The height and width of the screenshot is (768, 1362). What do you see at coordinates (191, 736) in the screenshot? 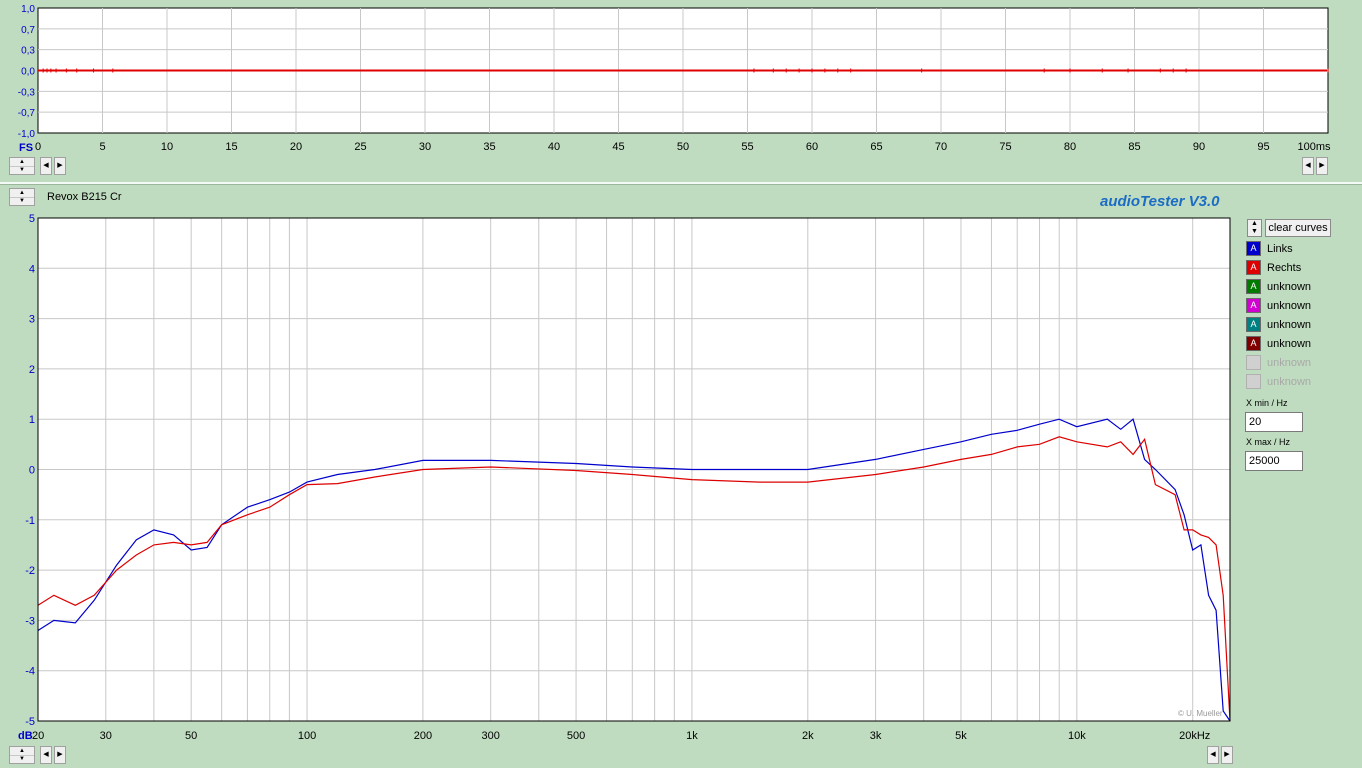
I see `freq-x-tick-label: 50` at bounding box center [191, 736].